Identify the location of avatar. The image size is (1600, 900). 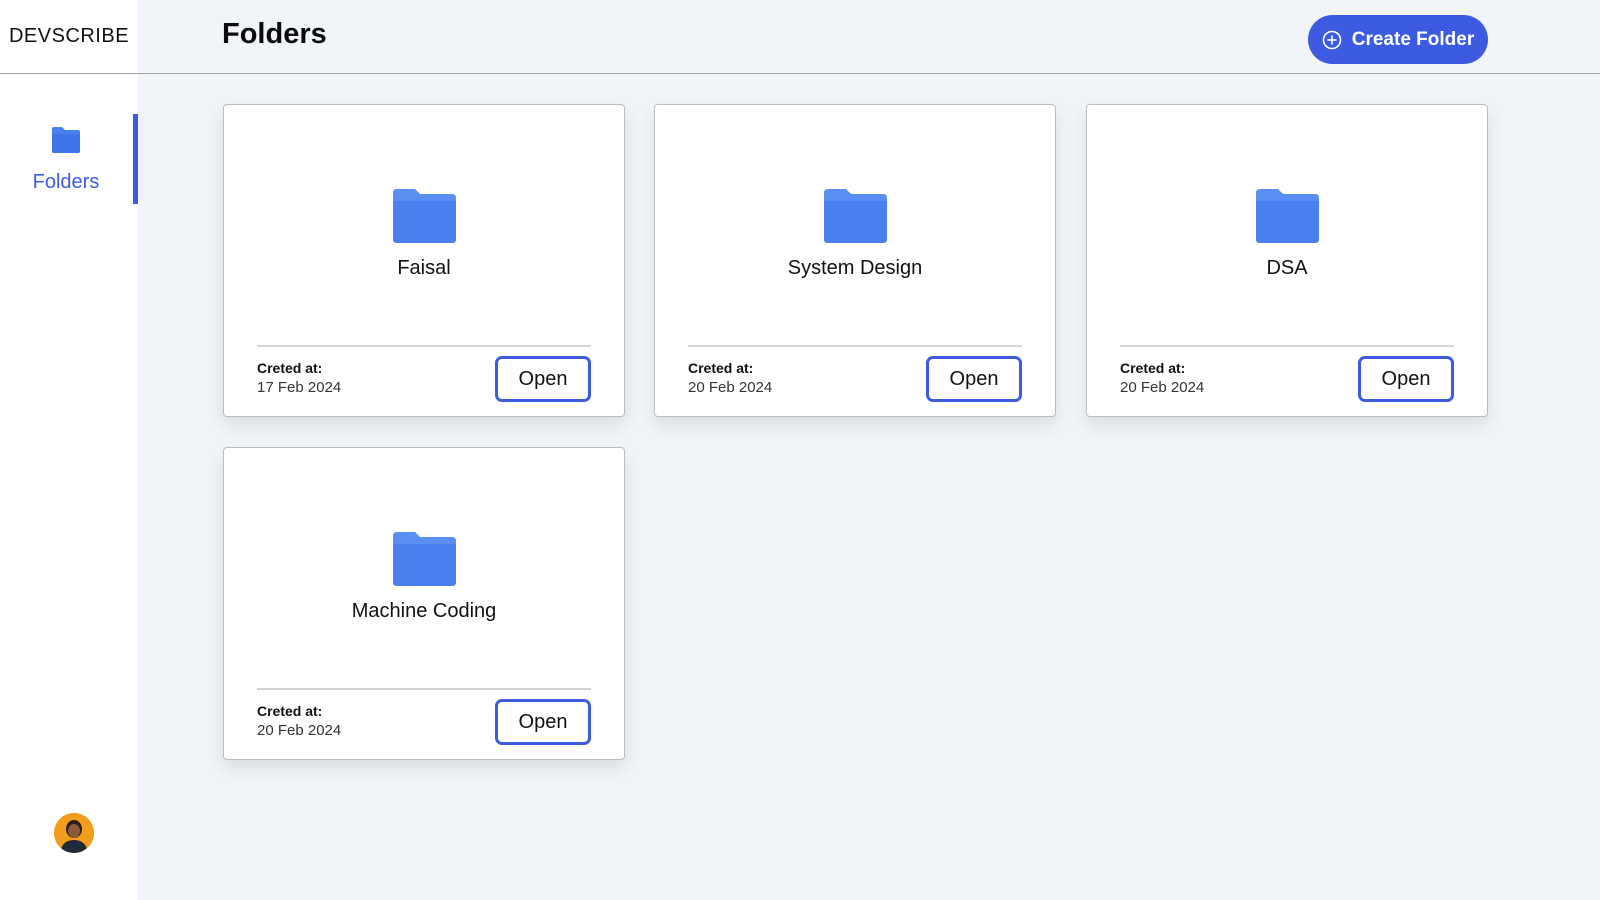
(74, 833).